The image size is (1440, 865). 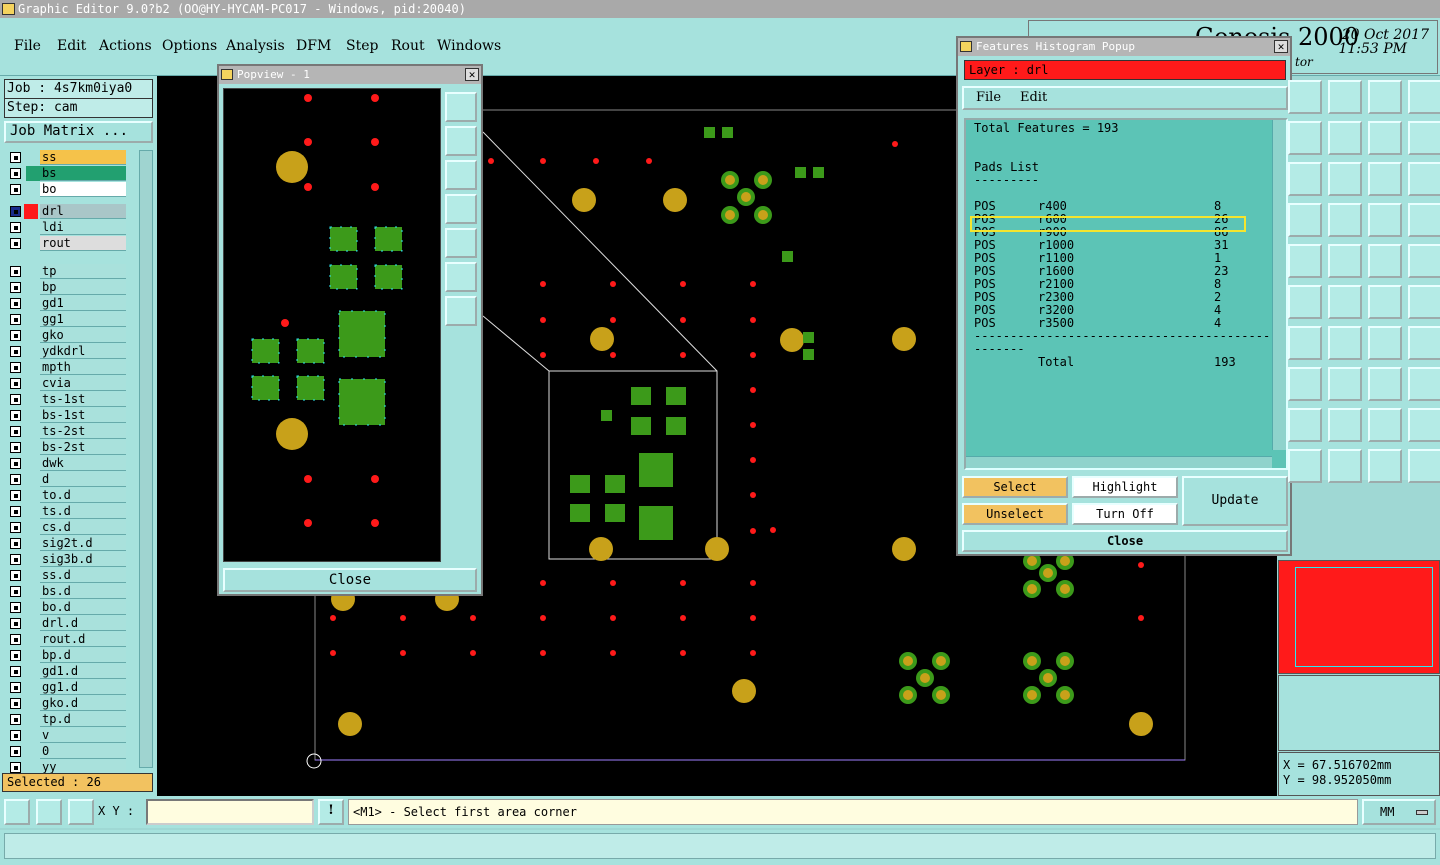 I want to click on popview-close-button: Close, so click(x=350, y=580).